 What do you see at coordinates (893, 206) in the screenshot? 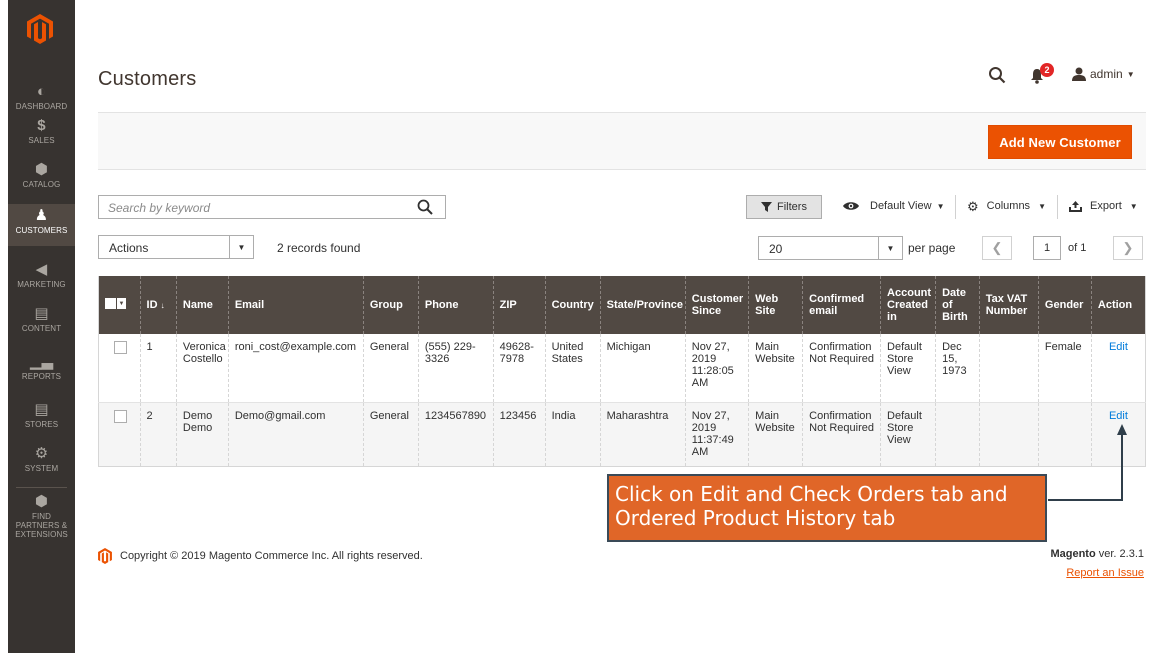
I see `default-view-dropdown: Default View ▼` at bounding box center [893, 206].